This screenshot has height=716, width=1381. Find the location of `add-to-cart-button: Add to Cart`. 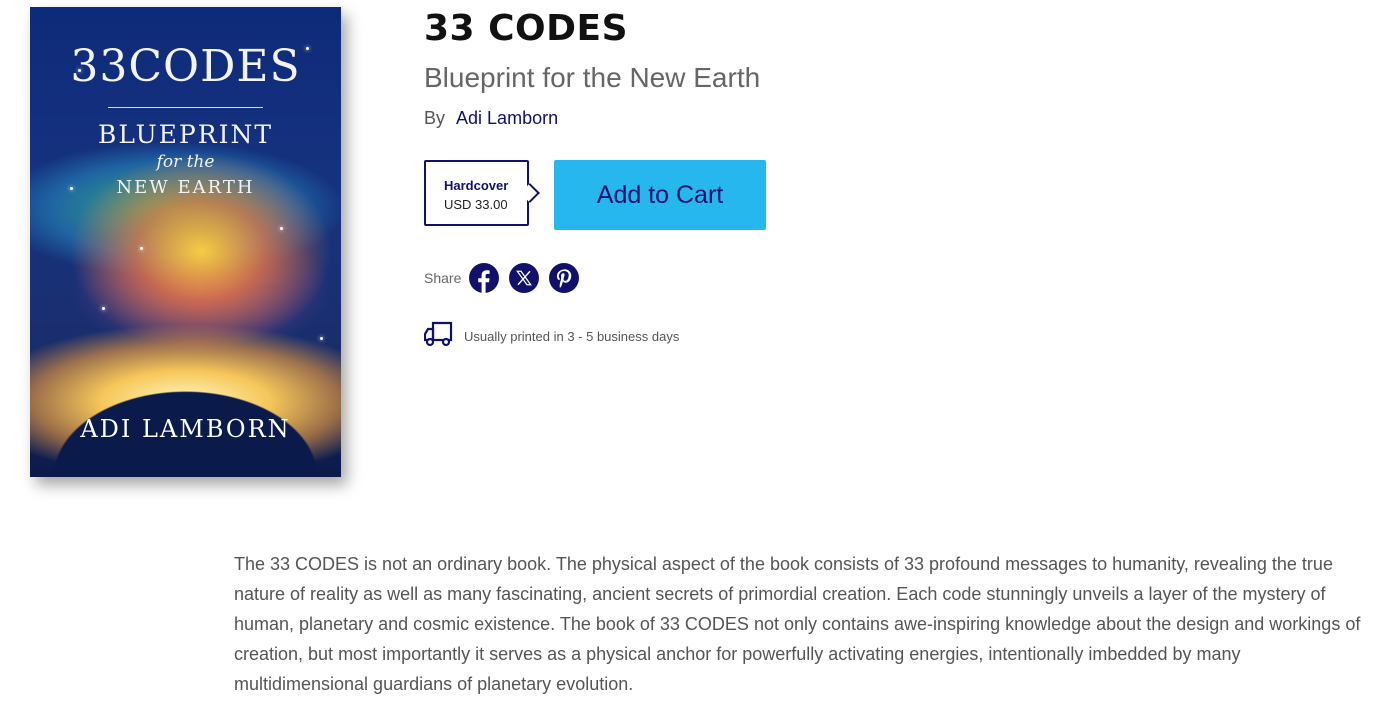

add-to-cart-button: Add to Cart is located at coordinates (660, 195).